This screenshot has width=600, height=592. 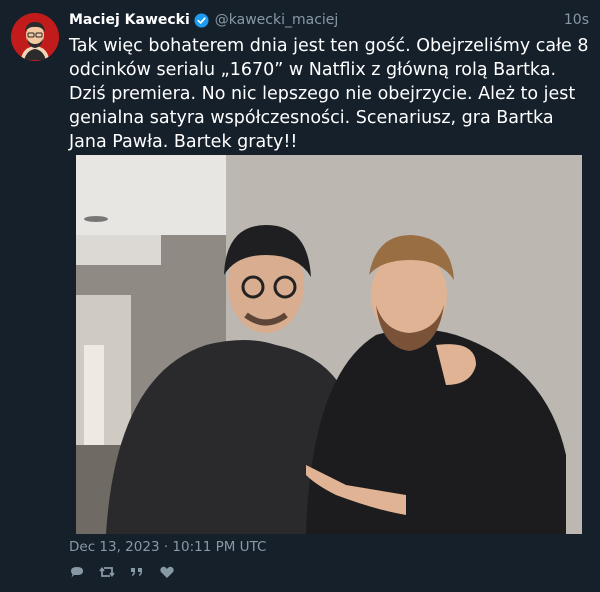 I want to click on tweet-timestamp: Dec 13, 2023 · 10:11 PM UTC, so click(x=167, y=547).